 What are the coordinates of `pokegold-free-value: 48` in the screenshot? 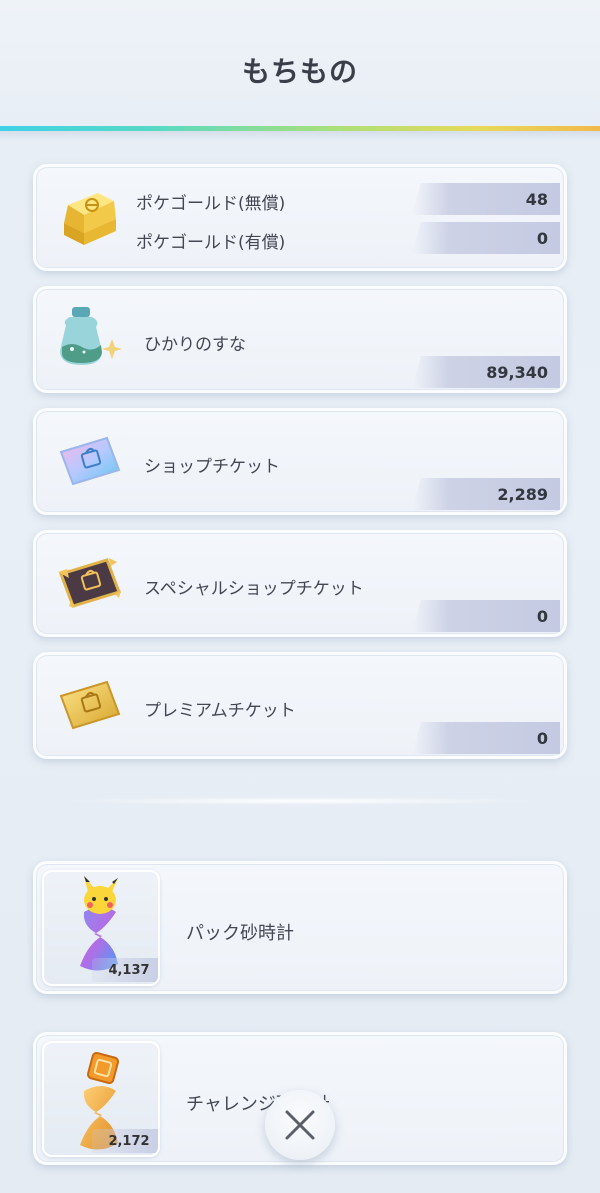 It's located at (486, 199).